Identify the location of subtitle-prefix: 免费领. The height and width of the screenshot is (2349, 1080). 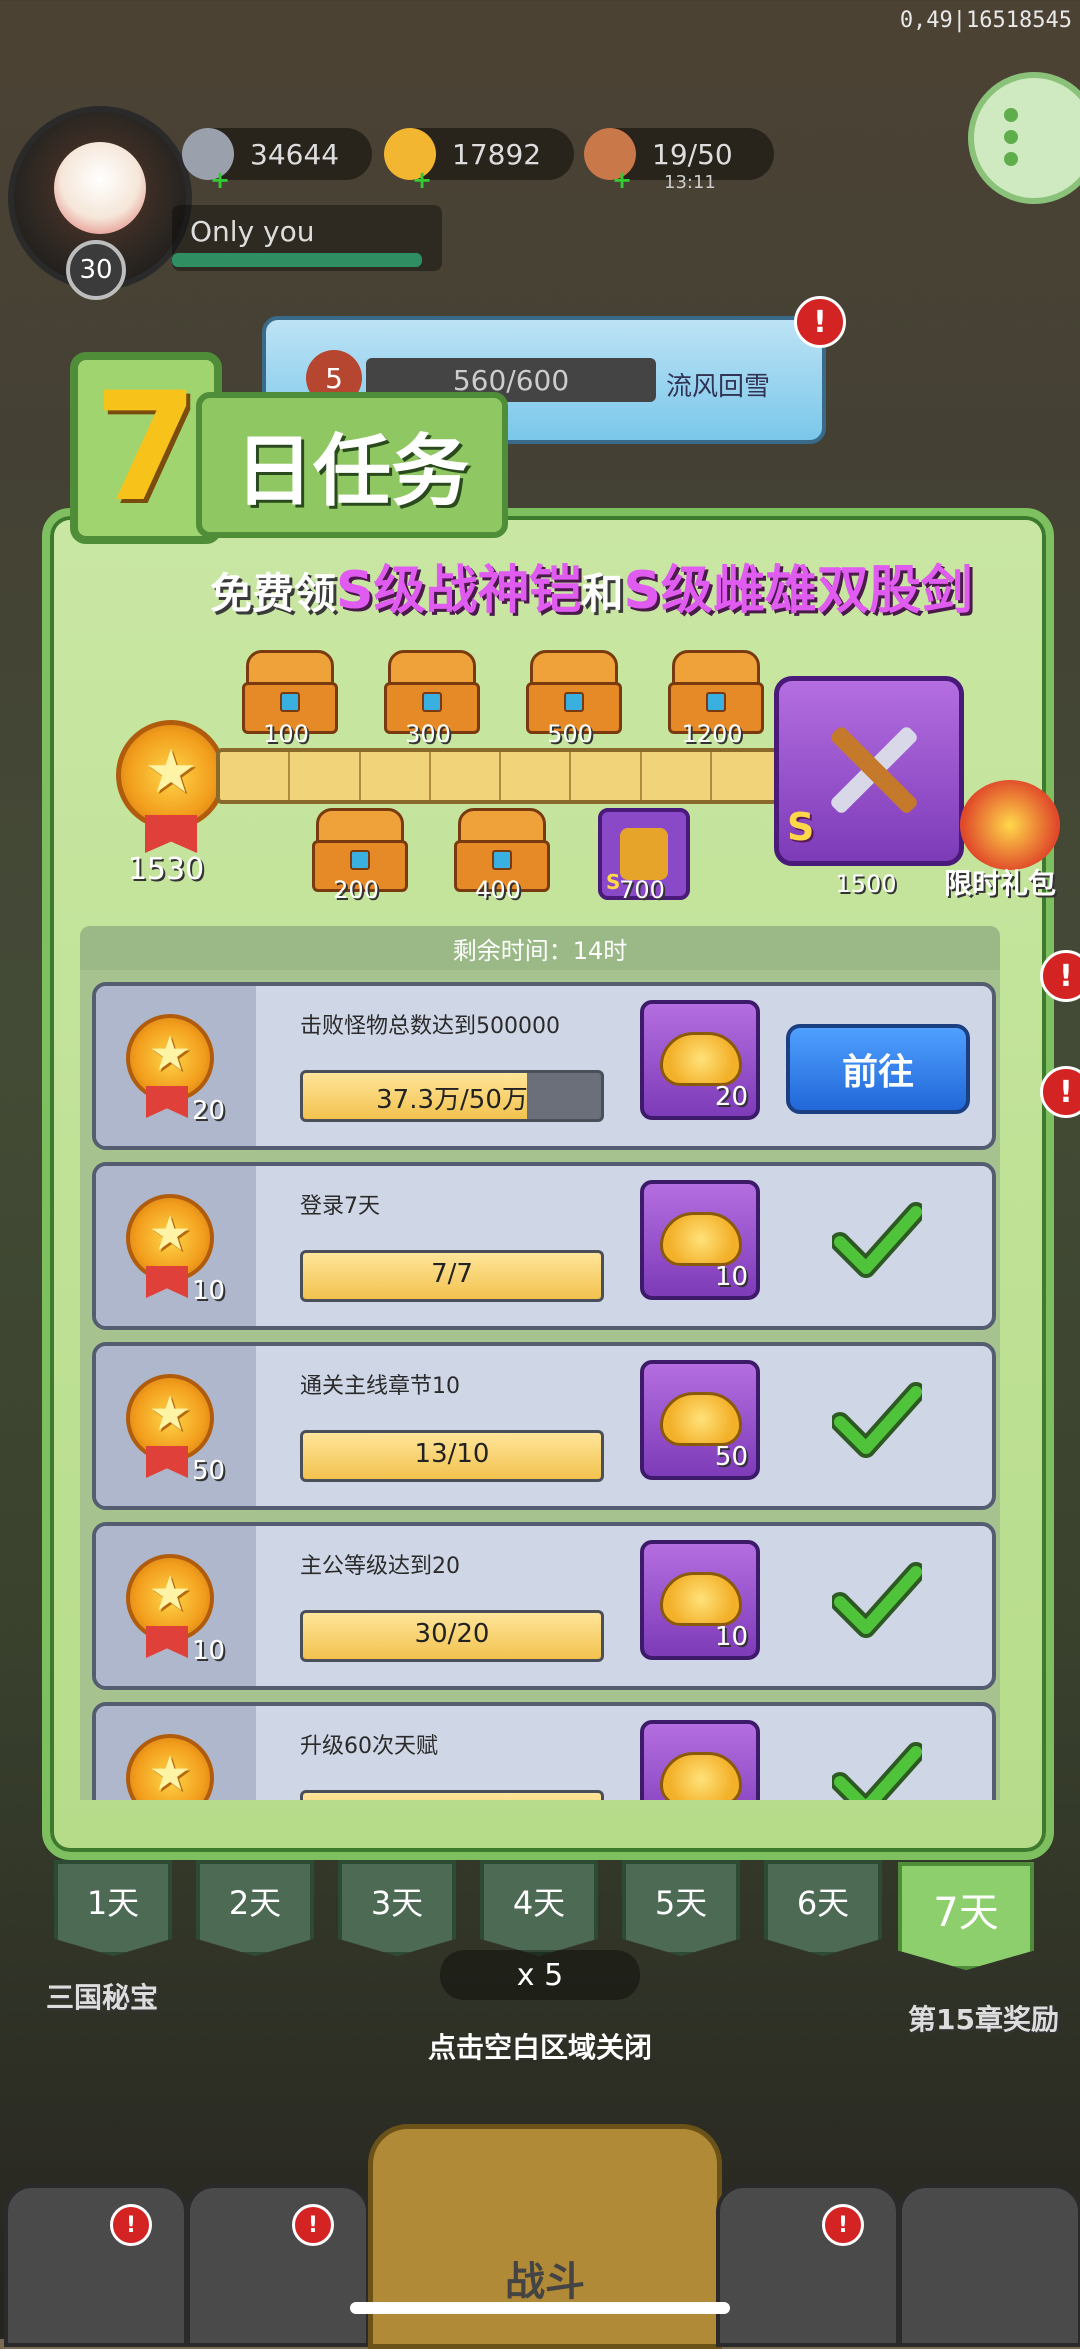
(273, 593).